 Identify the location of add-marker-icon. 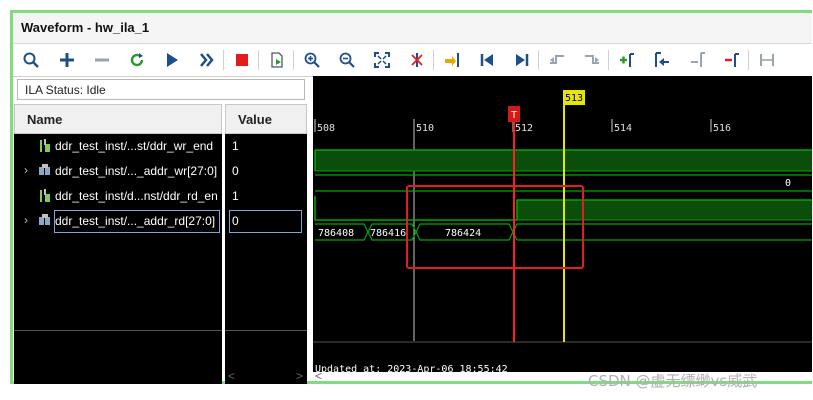
(627, 60).